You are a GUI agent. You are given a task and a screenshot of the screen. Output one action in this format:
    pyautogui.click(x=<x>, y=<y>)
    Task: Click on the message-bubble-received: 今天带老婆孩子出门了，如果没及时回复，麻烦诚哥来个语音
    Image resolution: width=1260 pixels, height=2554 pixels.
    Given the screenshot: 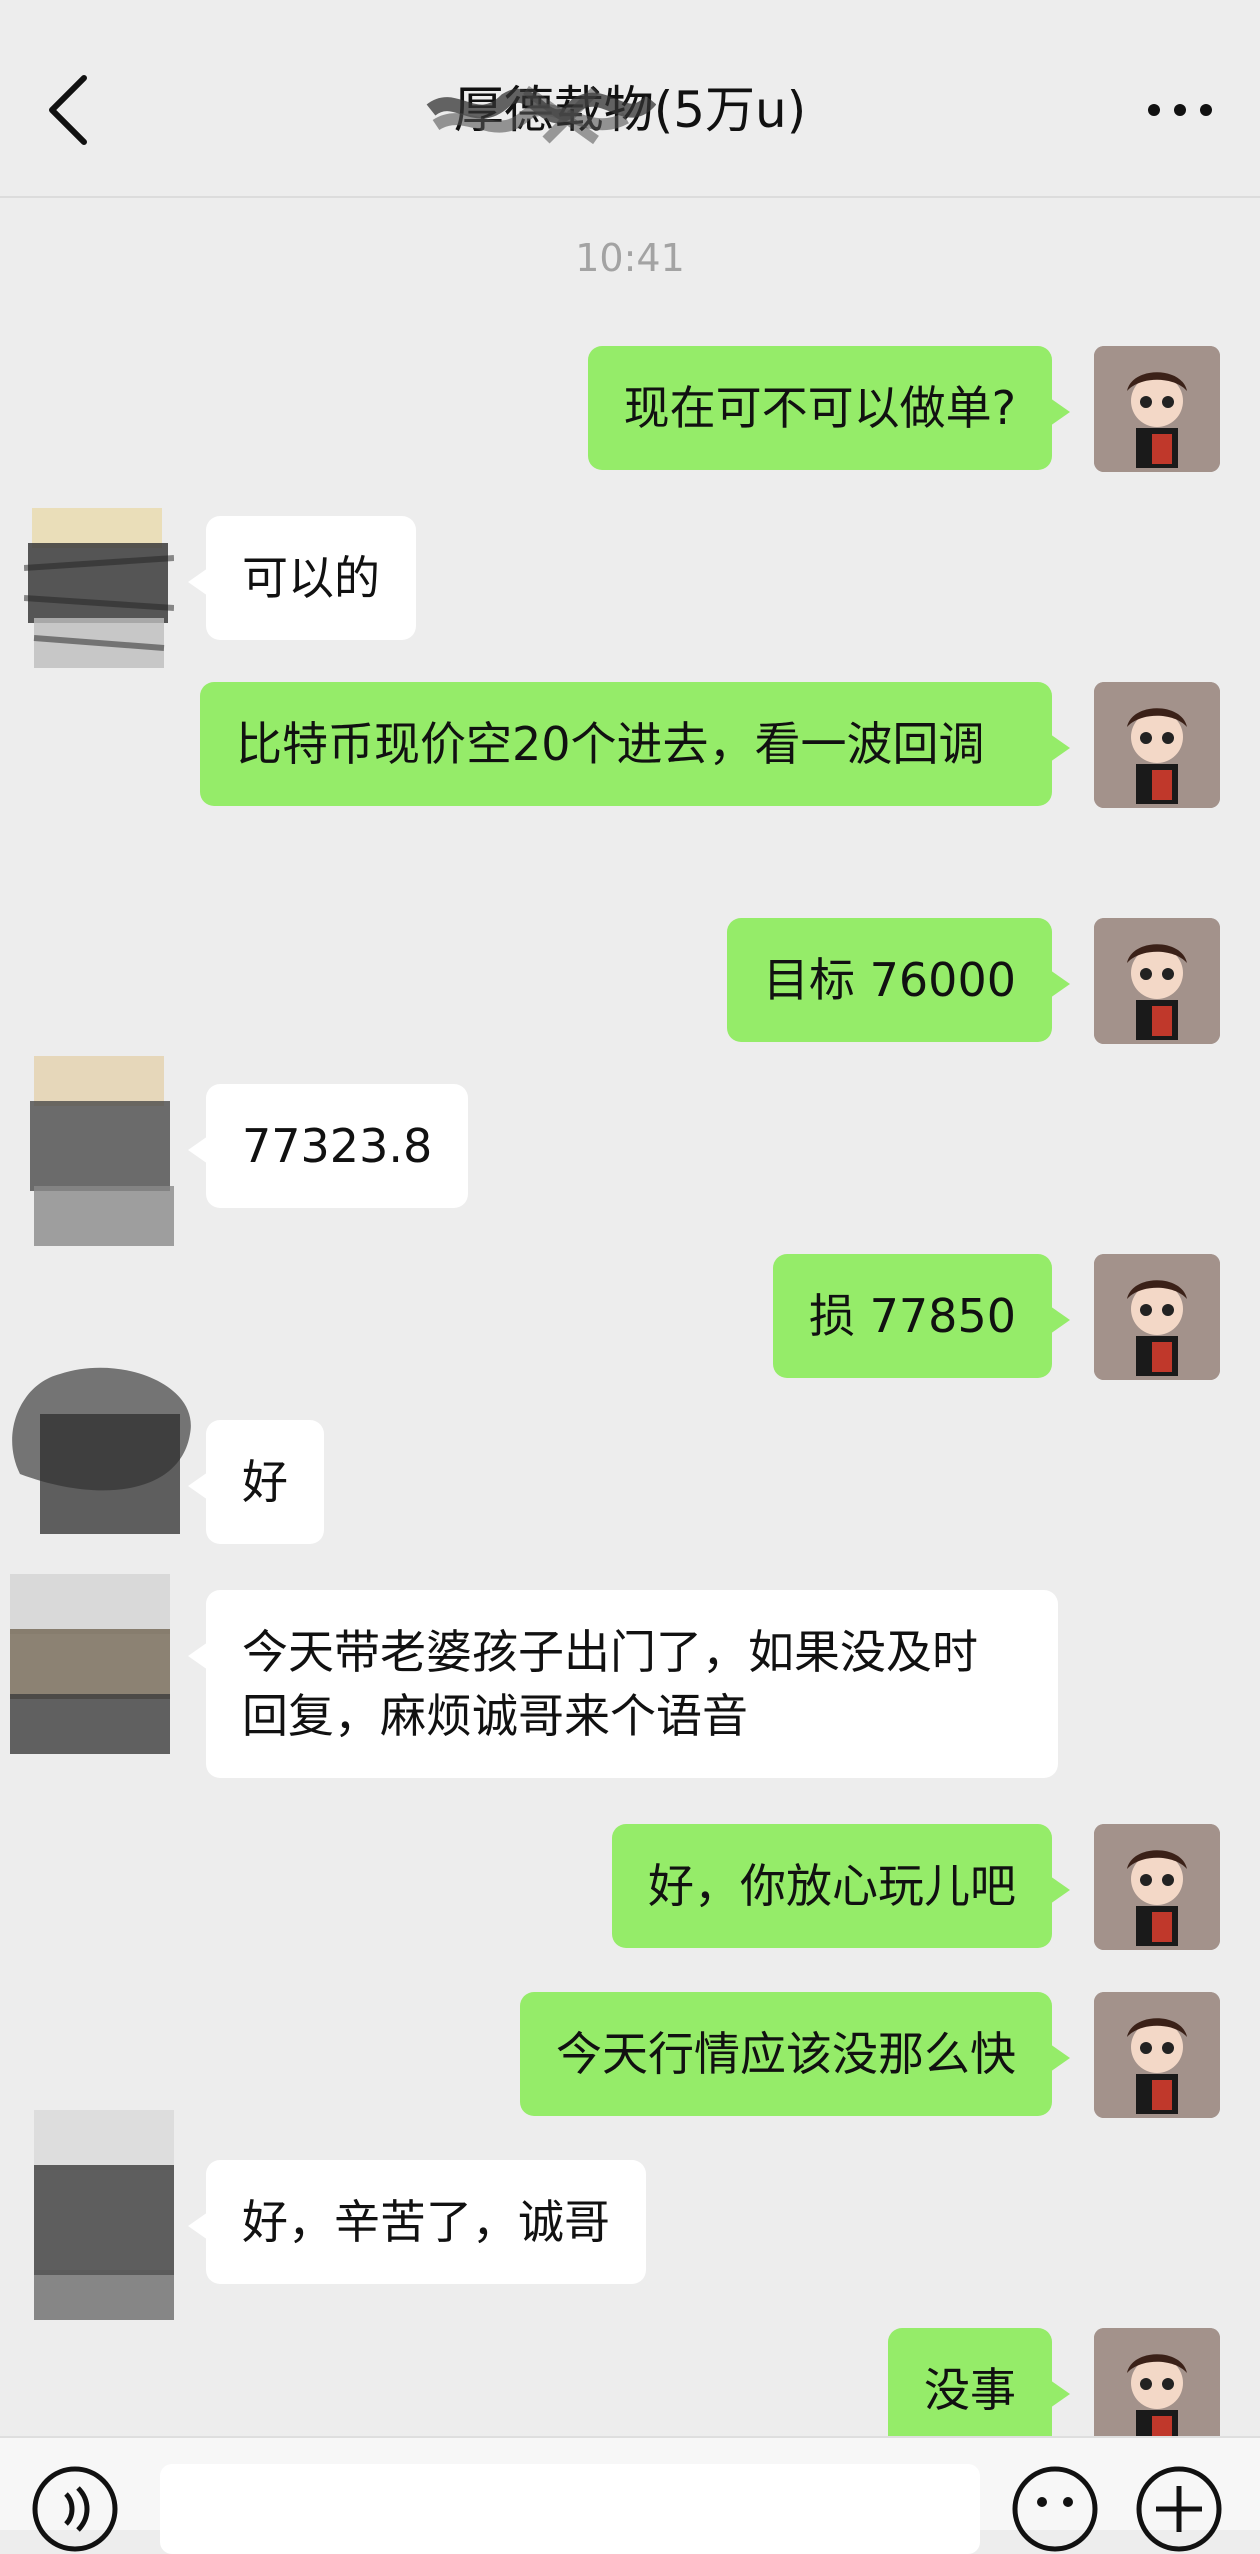 What is the action you would take?
    pyautogui.click(x=623, y=1684)
    